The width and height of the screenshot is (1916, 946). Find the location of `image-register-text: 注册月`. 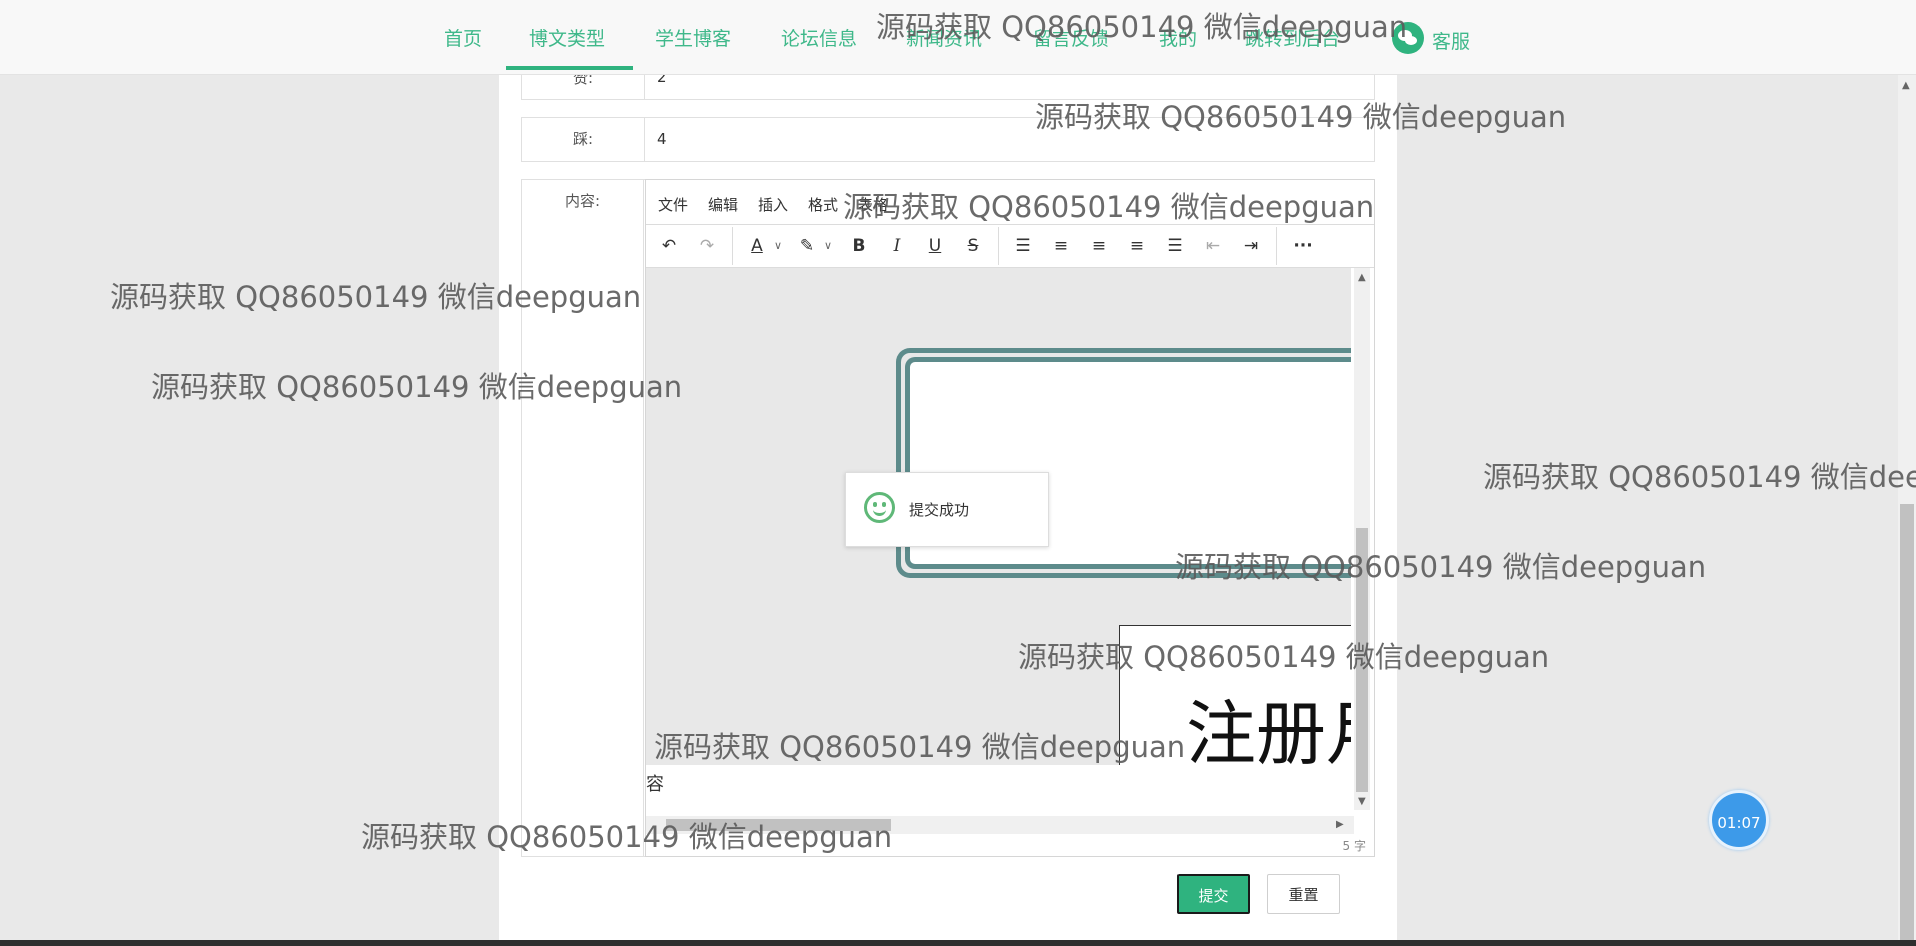

image-register-text: 注册月 is located at coordinates (1268, 729).